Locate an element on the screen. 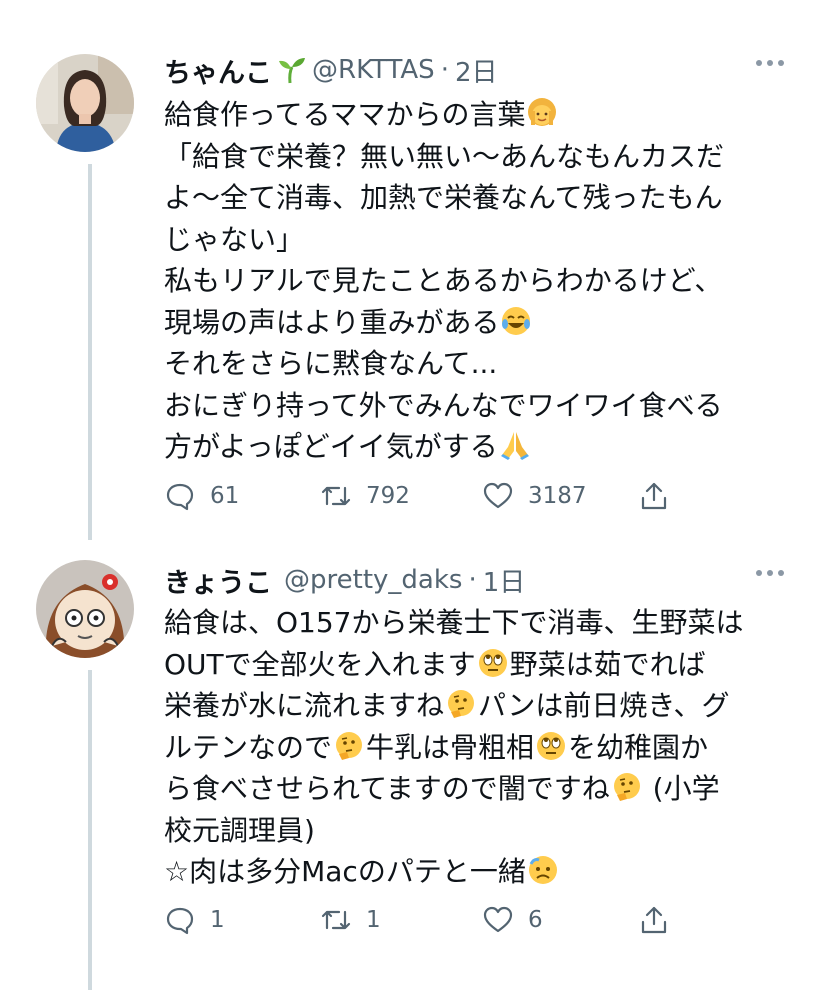  retweet-button: 1 is located at coordinates (350, 920).